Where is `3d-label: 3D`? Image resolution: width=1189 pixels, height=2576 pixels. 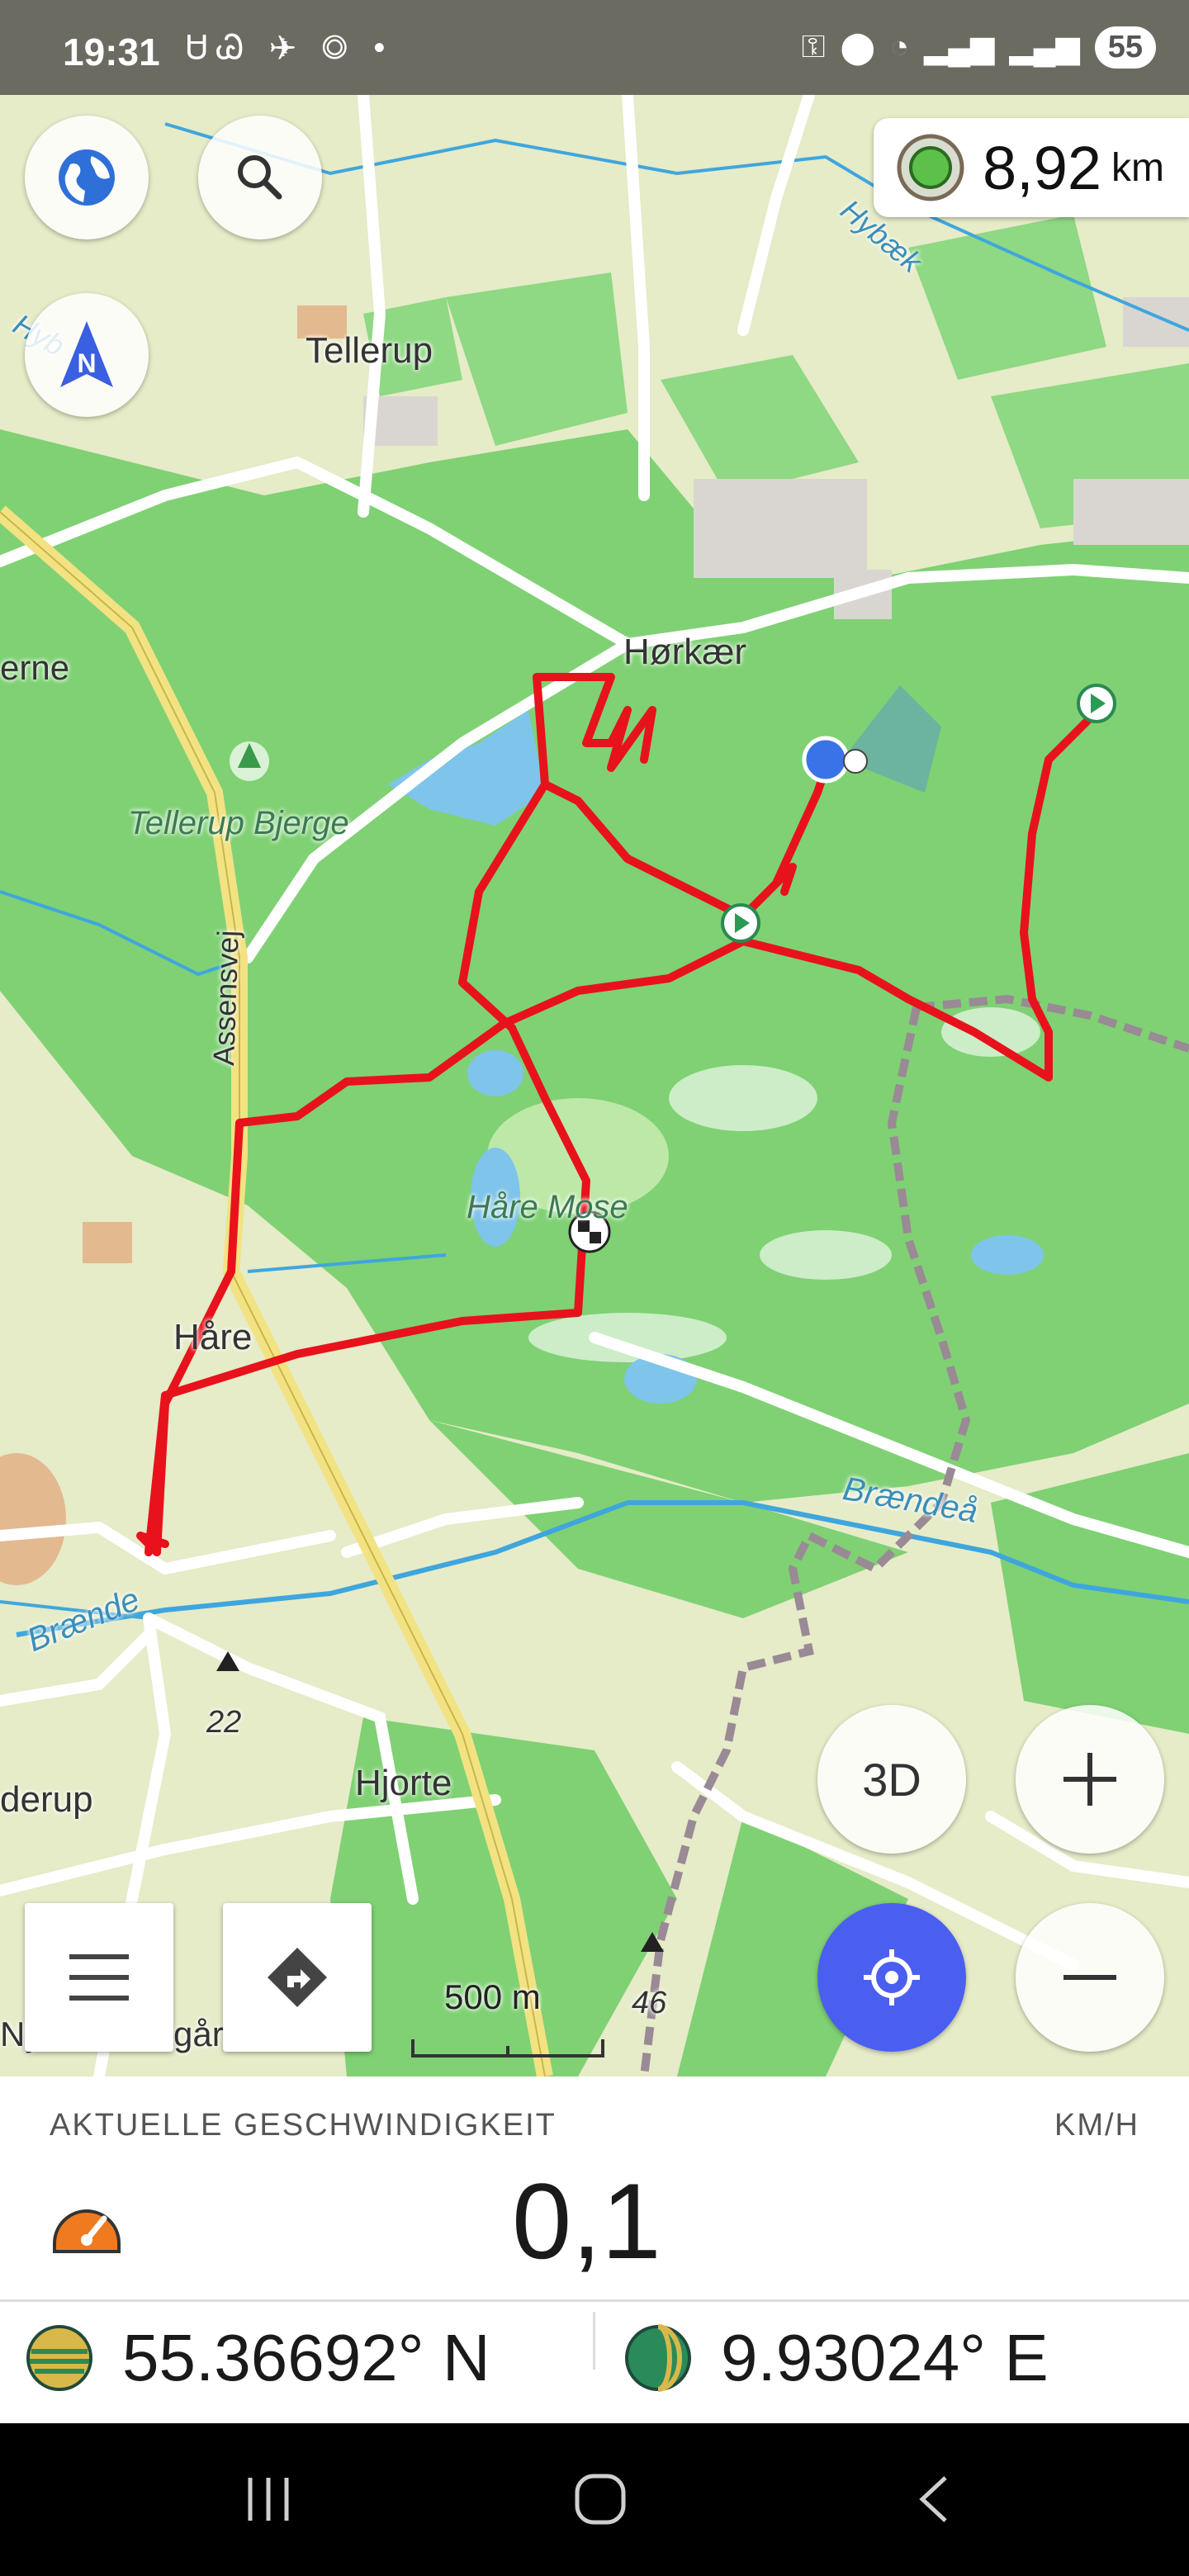
3d-label: 3D is located at coordinates (891, 1779).